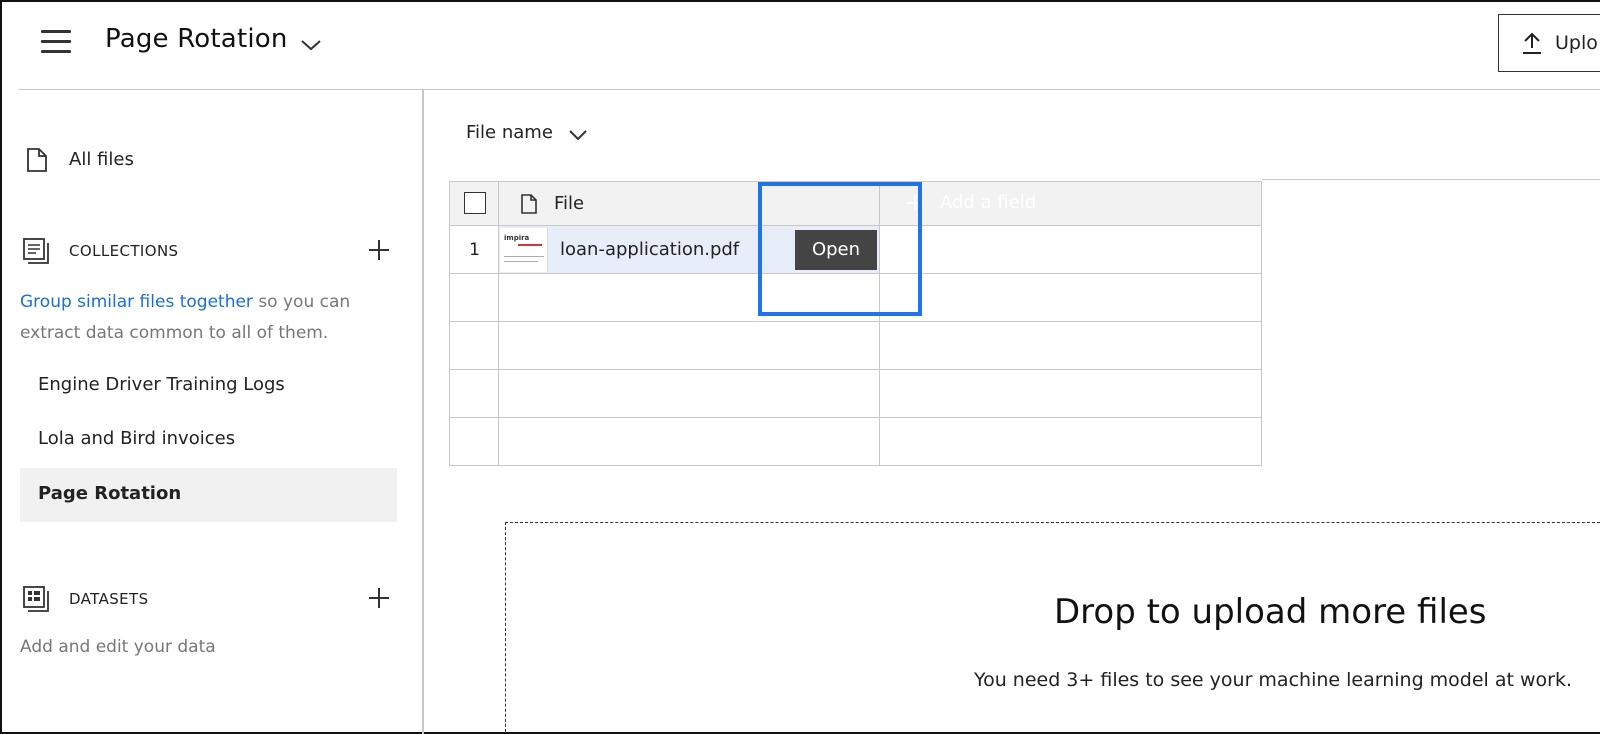  What do you see at coordinates (1532, 43) in the screenshot?
I see `upload-icon` at bounding box center [1532, 43].